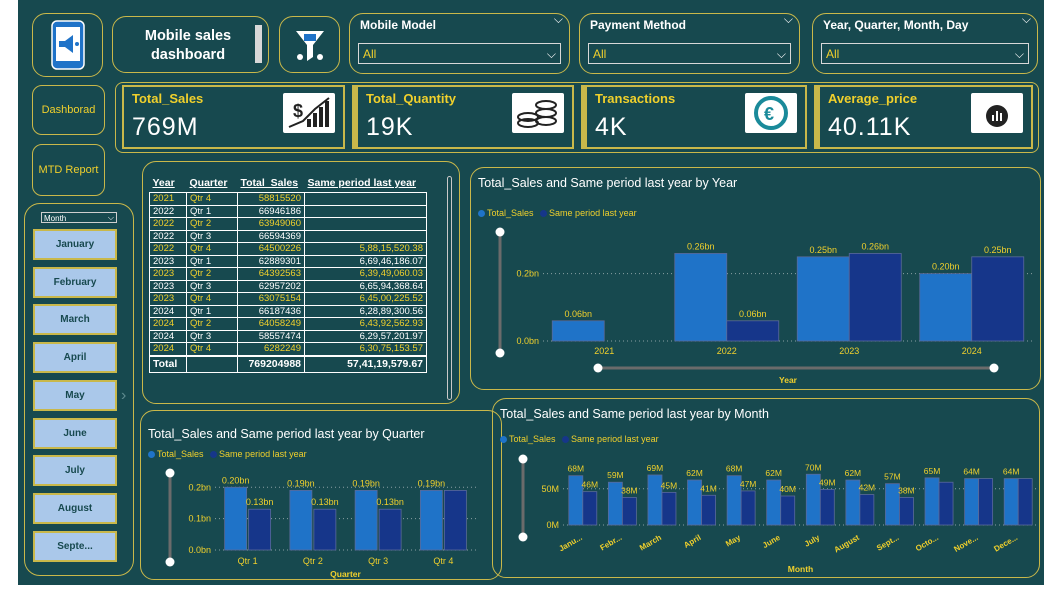 Image resolution: width=1062 pixels, height=600 pixels. I want to click on nav-mtd-report-label: MTD Report, so click(68, 170).